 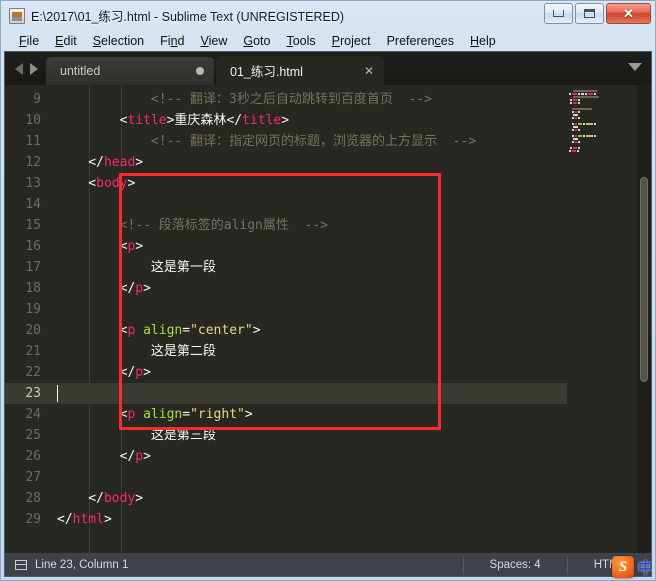 What do you see at coordinates (300, 70) in the screenshot?
I see `tab-01-lianxi-html: 01_练习.html ✕` at bounding box center [300, 70].